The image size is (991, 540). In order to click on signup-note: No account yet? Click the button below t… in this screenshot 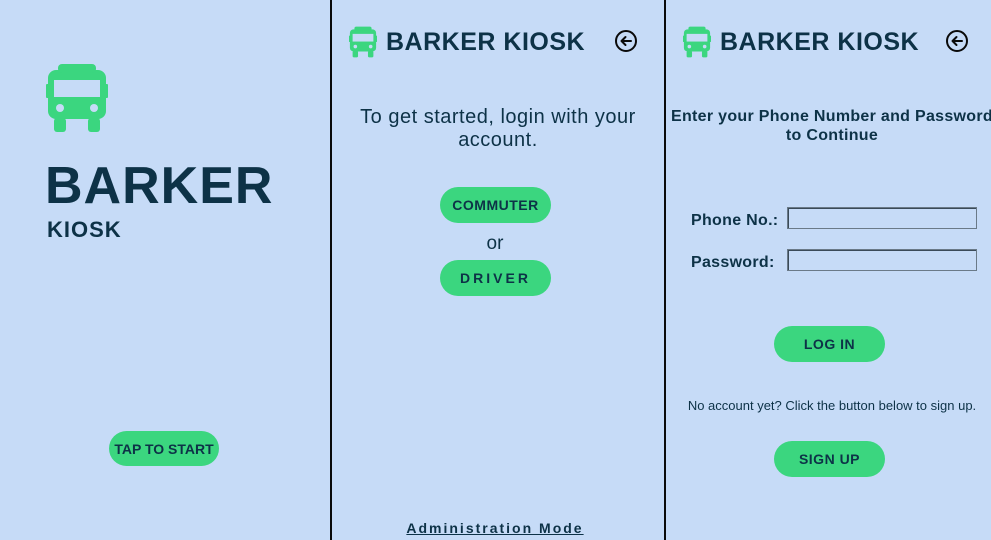, I will do `click(832, 405)`.